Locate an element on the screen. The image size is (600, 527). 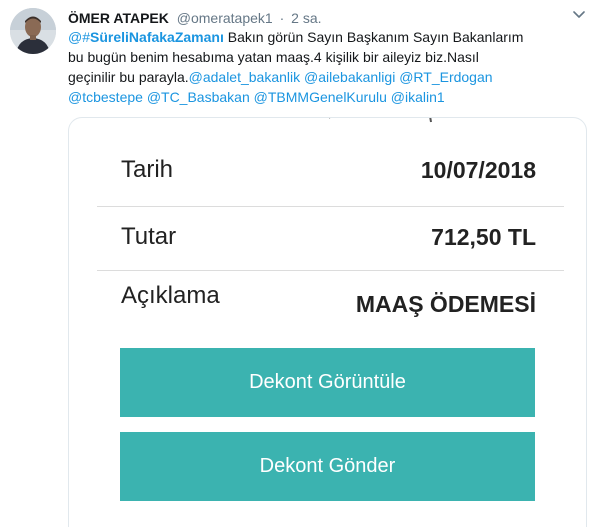
mention-link: @ikalin1 is located at coordinates (418, 97).